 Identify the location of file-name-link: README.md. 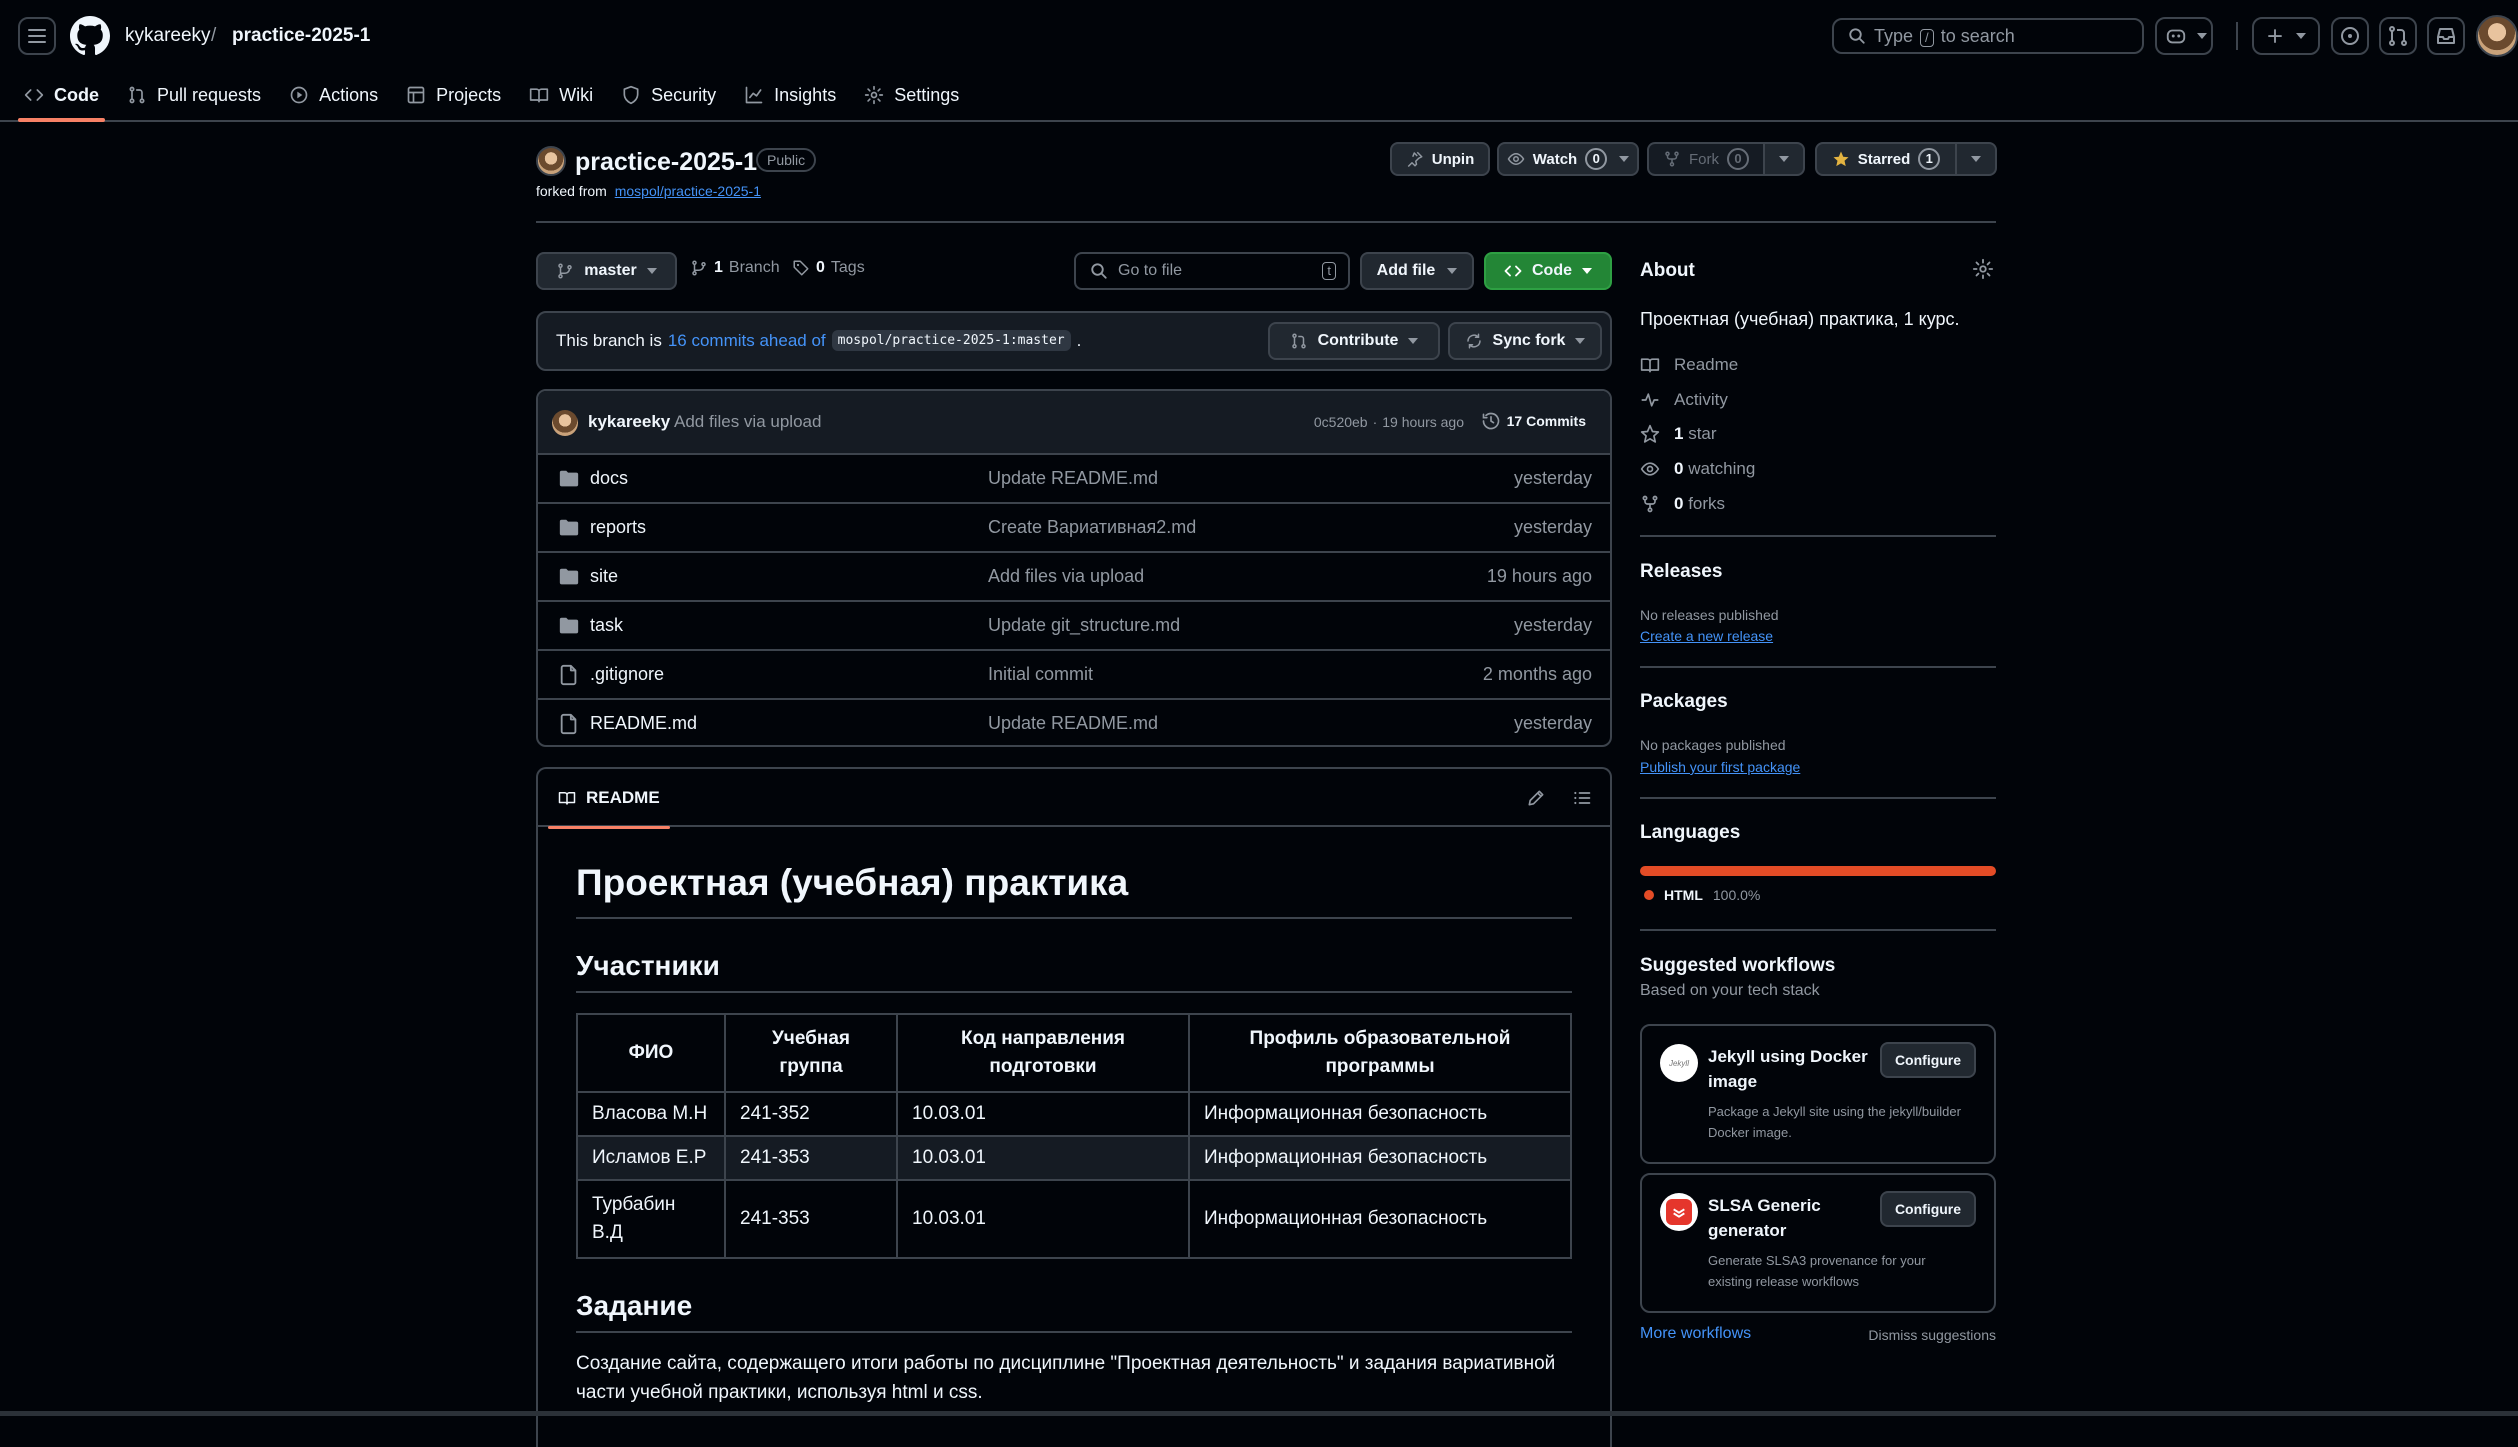
(643, 723).